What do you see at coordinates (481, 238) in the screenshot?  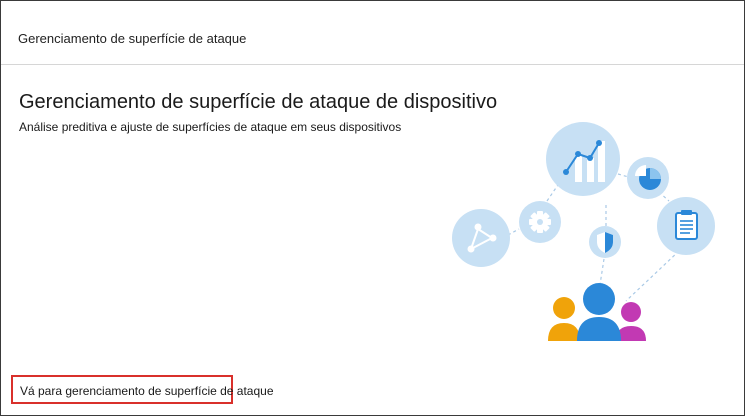 I see `network-icon` at bounding box center [481, 238].